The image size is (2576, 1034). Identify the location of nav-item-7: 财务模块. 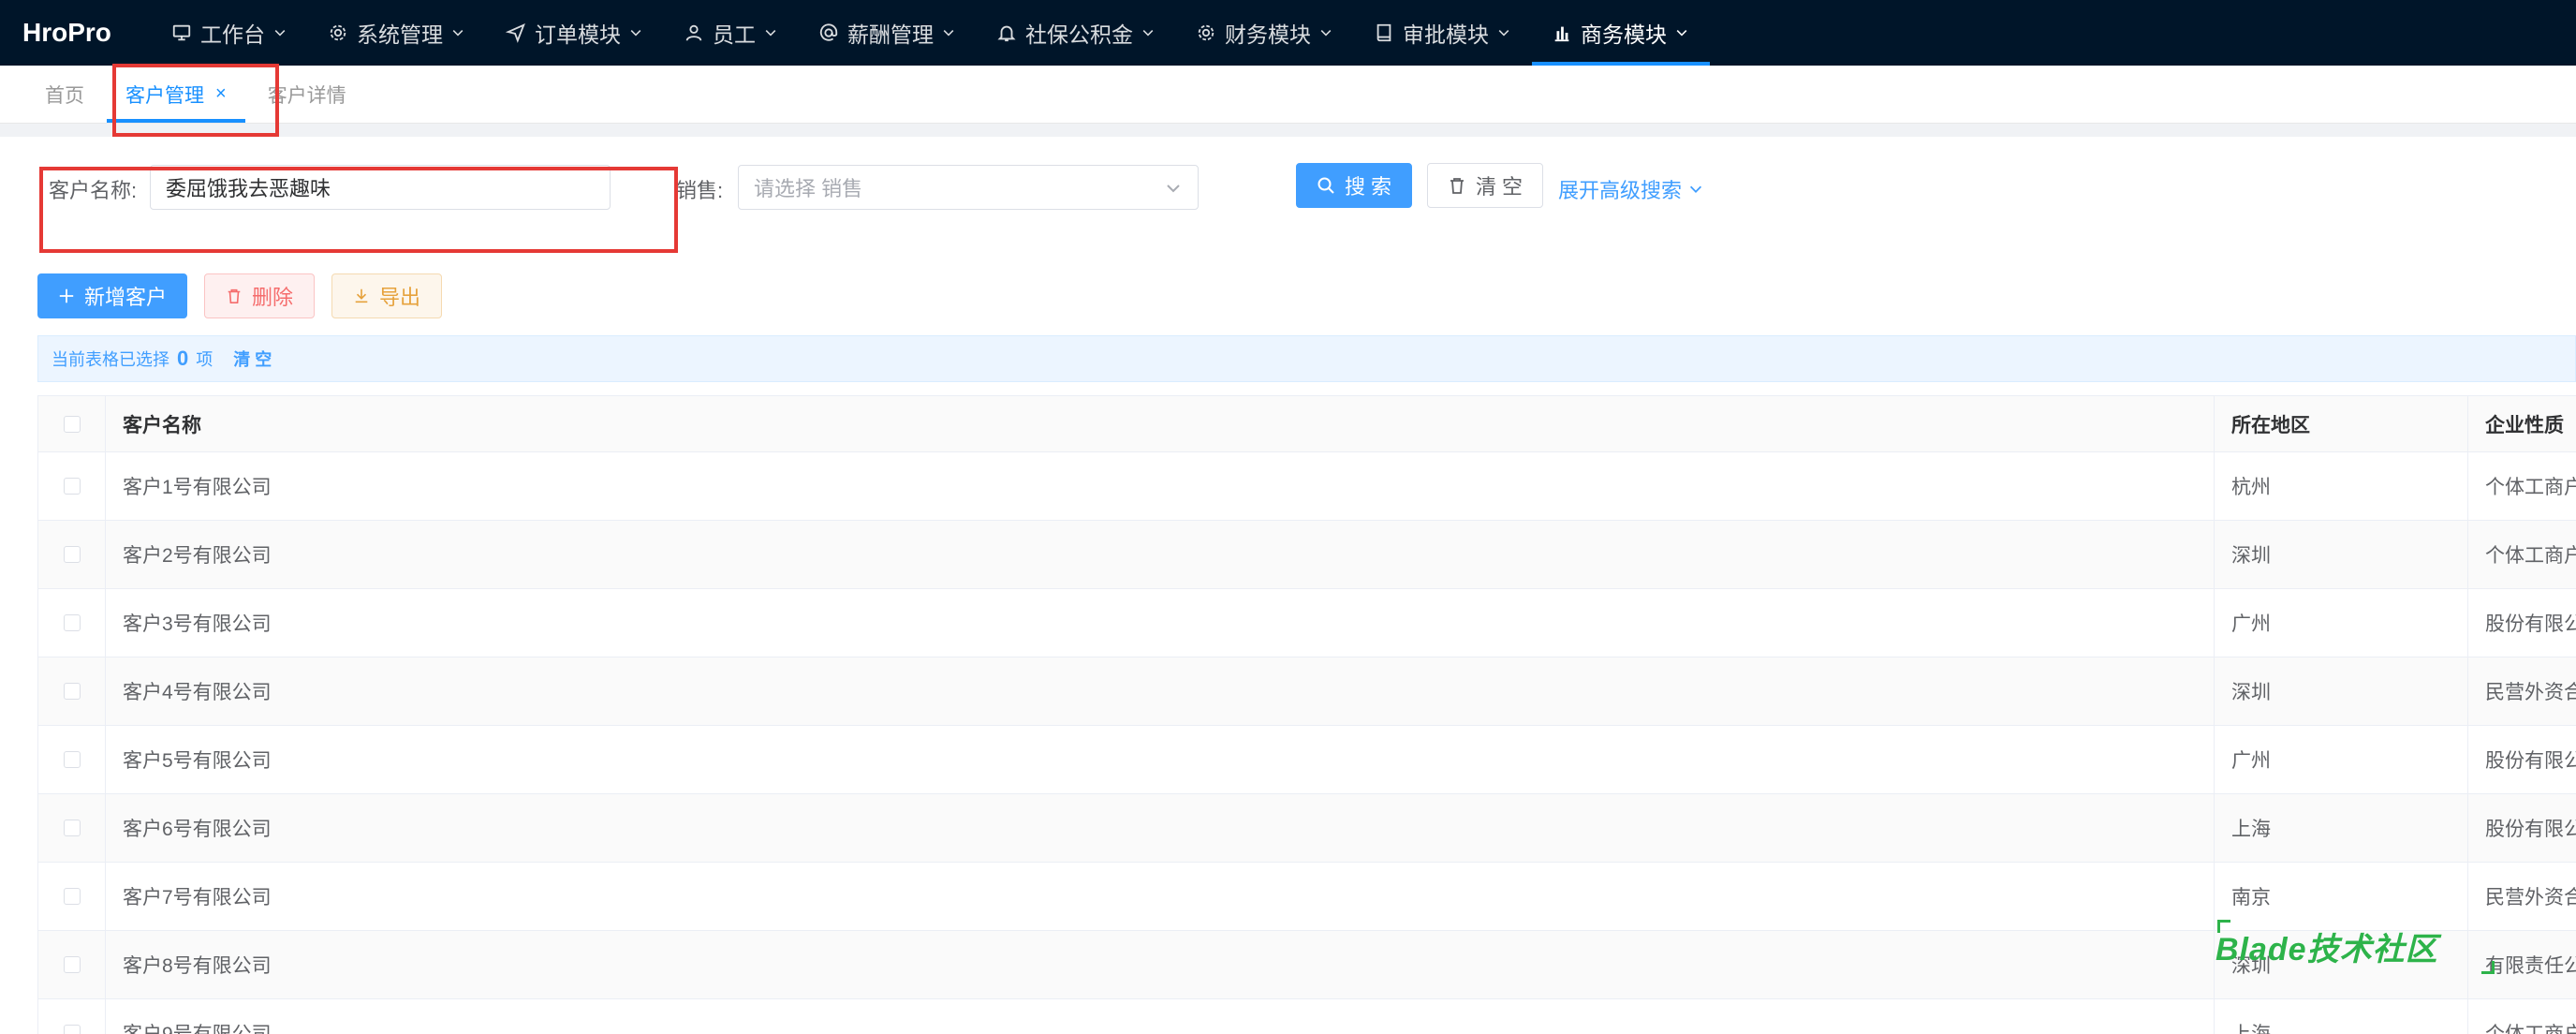
(1265, 33).